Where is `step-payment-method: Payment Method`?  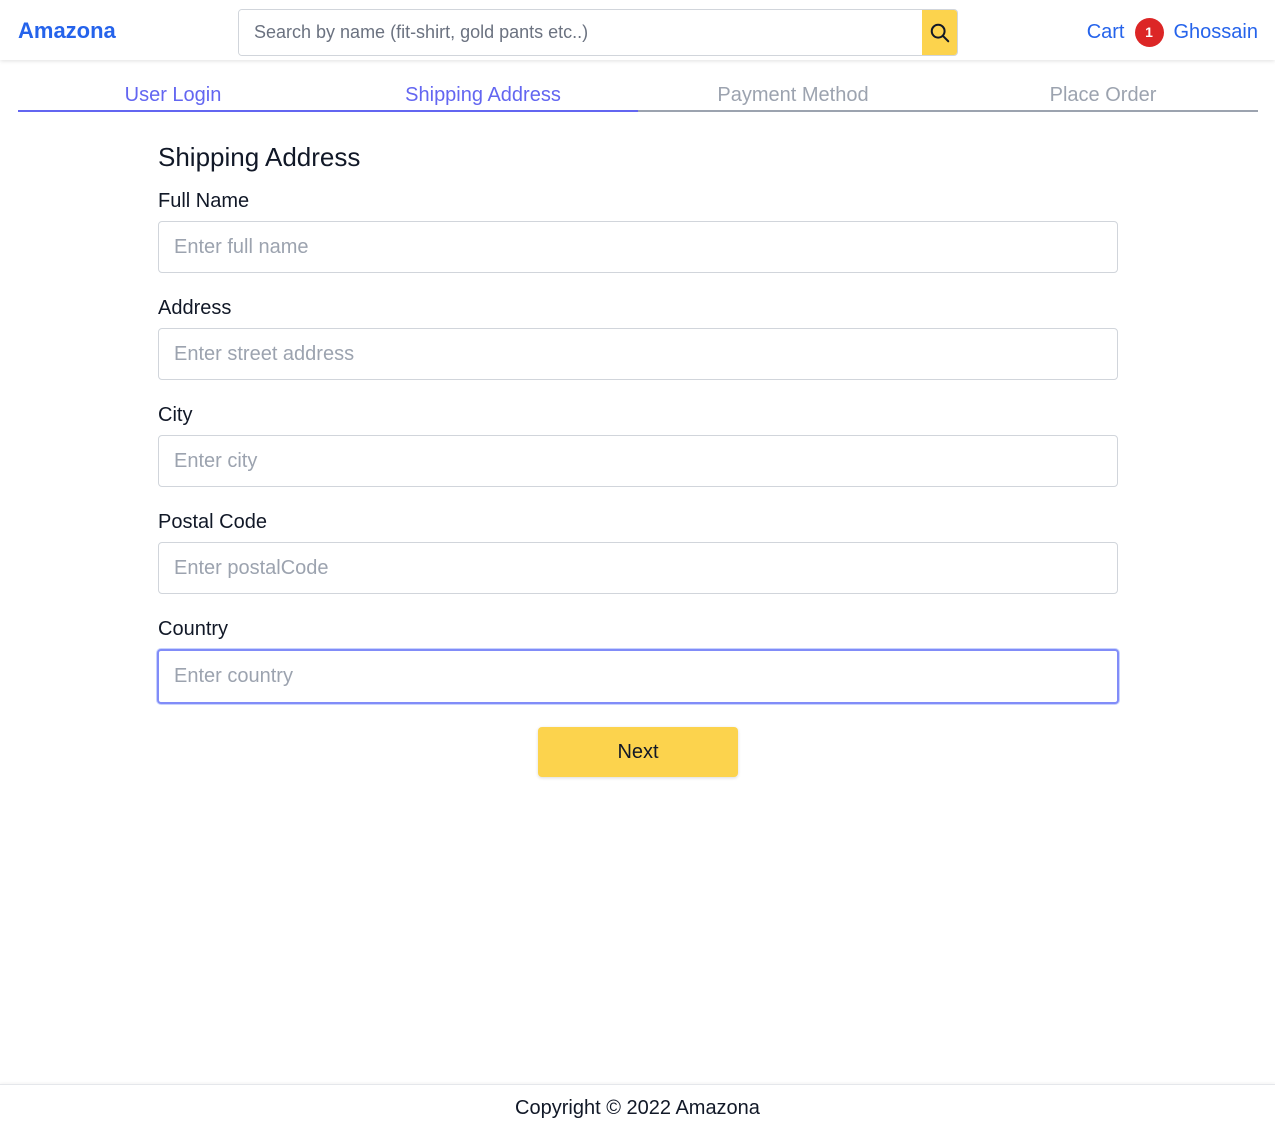 step-payment-method: Payment Method is located at coordinates (793, 96).